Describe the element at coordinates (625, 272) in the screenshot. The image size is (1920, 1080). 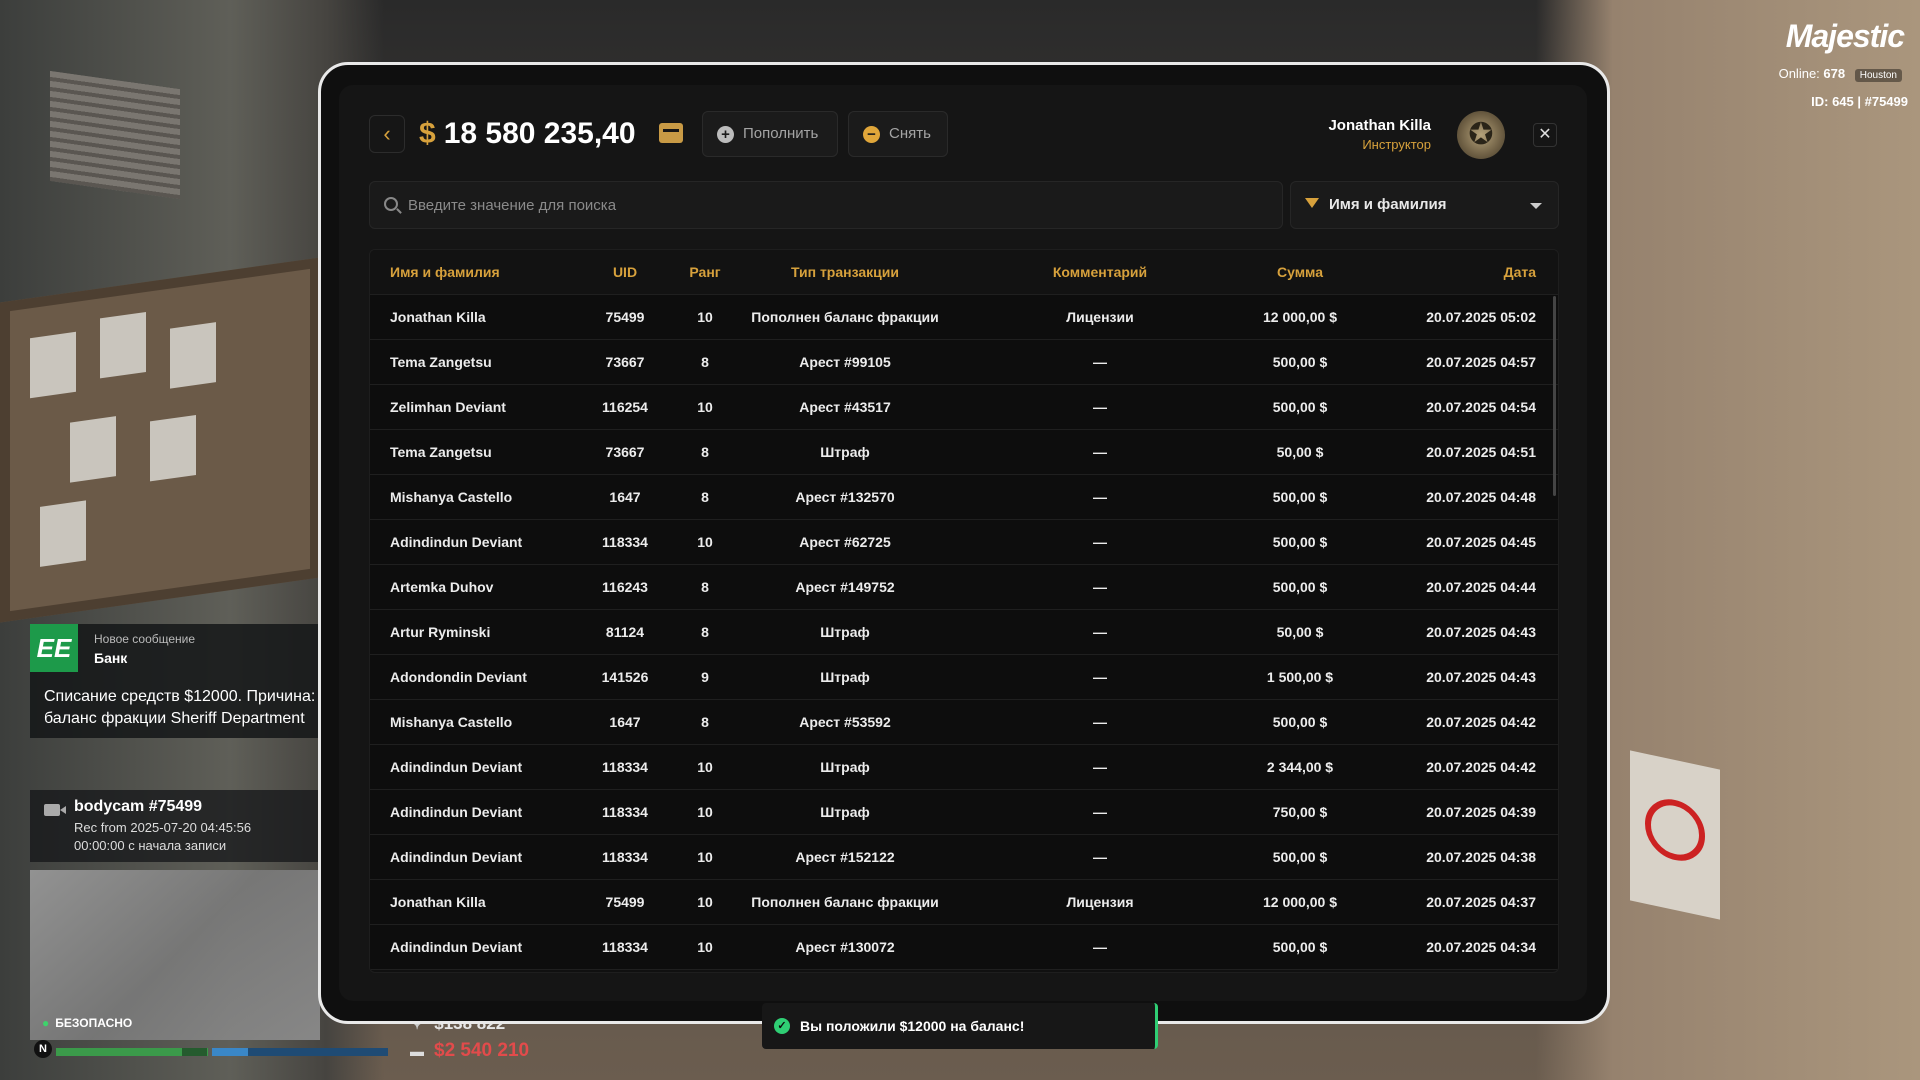
I see `column-header-uid: UID` at that location.